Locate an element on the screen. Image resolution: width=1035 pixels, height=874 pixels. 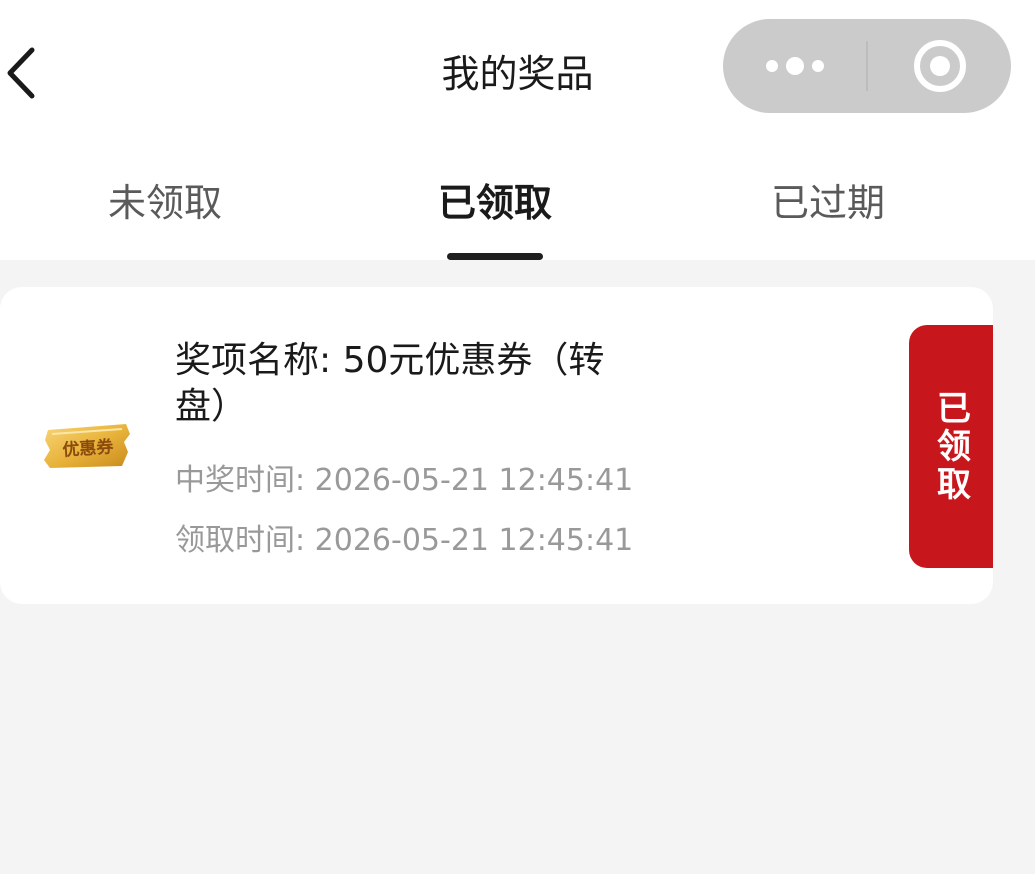
tab-claimed: 已领取 is located at coordinates (495, 203).